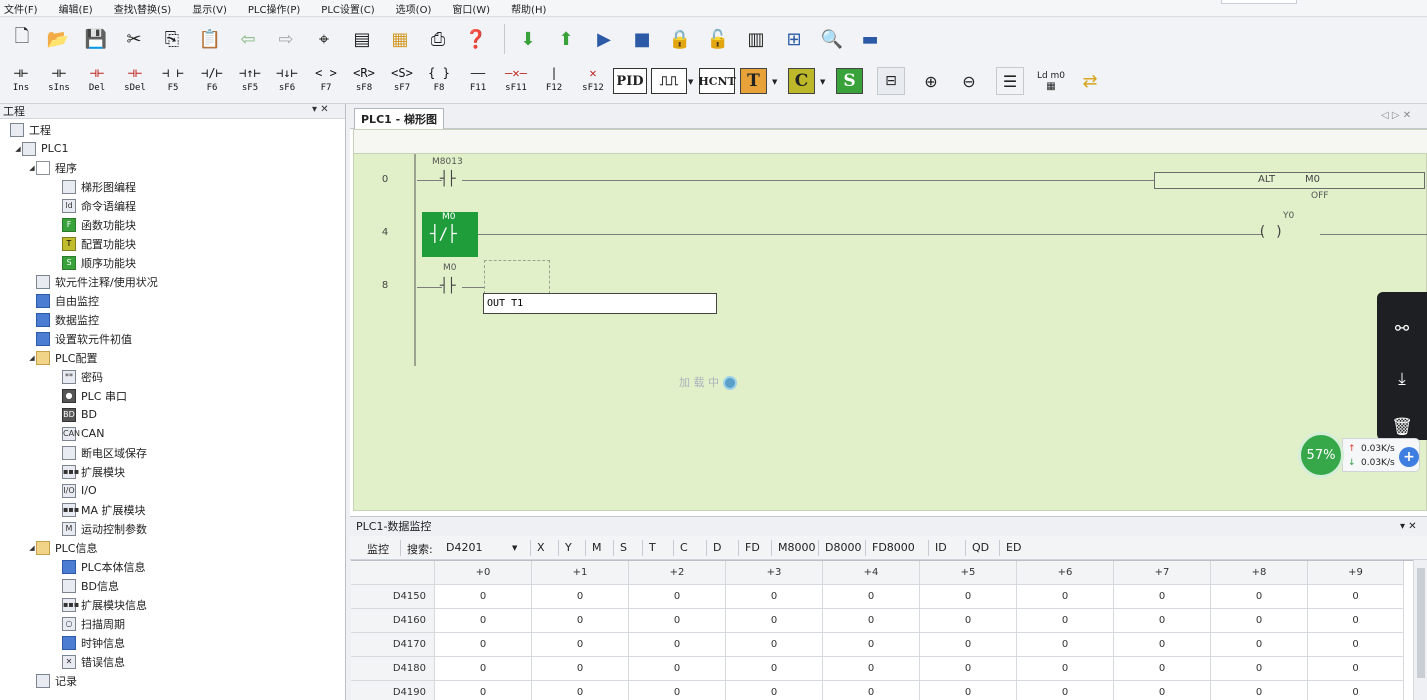  I want to click on share-icon: ⚯, so click(1402, 329).